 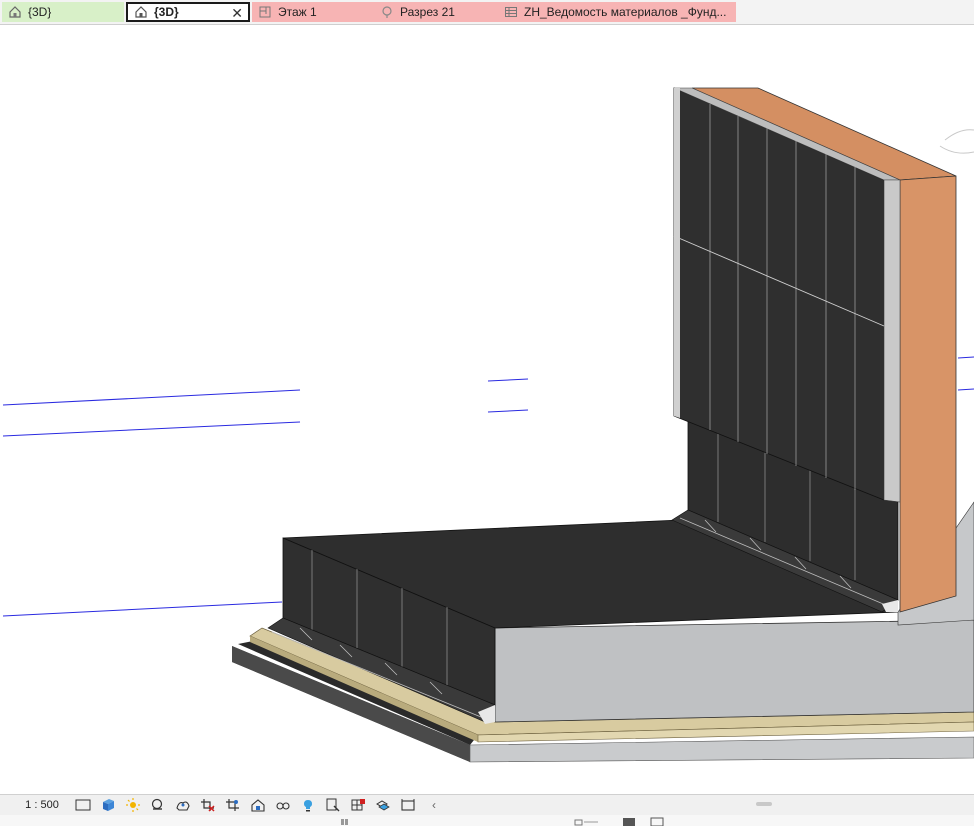 What do you see at coordinates (511, 12) in the screenshot?
I see `schedule-icon` at bounding box center [511, 12].